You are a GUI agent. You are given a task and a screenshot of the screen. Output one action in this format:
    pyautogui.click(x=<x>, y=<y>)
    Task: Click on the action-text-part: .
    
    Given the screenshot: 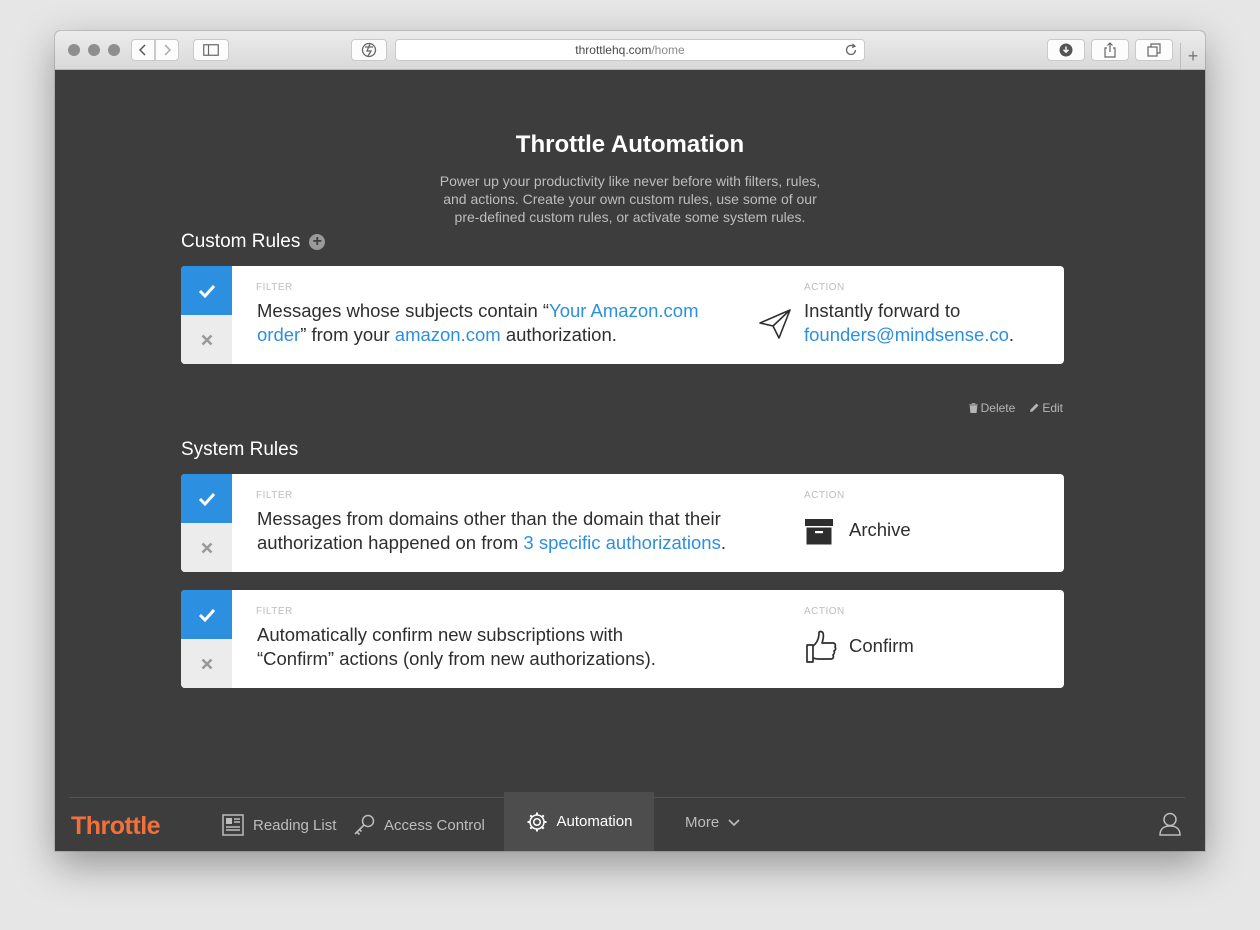 What is the action you would take?
    pyautogui.click(x=1011, y=334)
    